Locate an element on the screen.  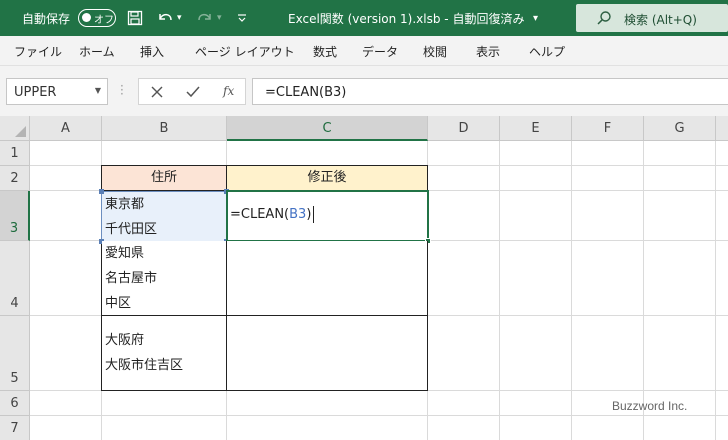
column-header-e: E is located at coordinates (536, 128).